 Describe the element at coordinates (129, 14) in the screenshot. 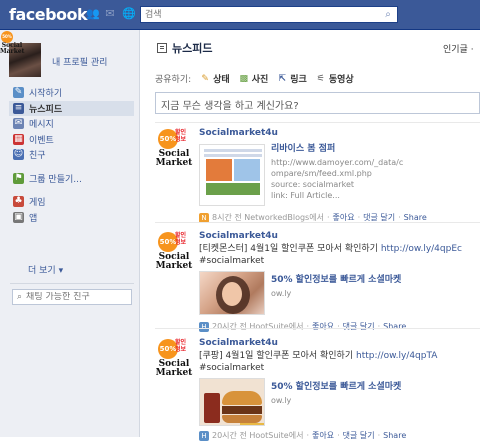

I see `notifications-globe-icon: 🌐` at that location.